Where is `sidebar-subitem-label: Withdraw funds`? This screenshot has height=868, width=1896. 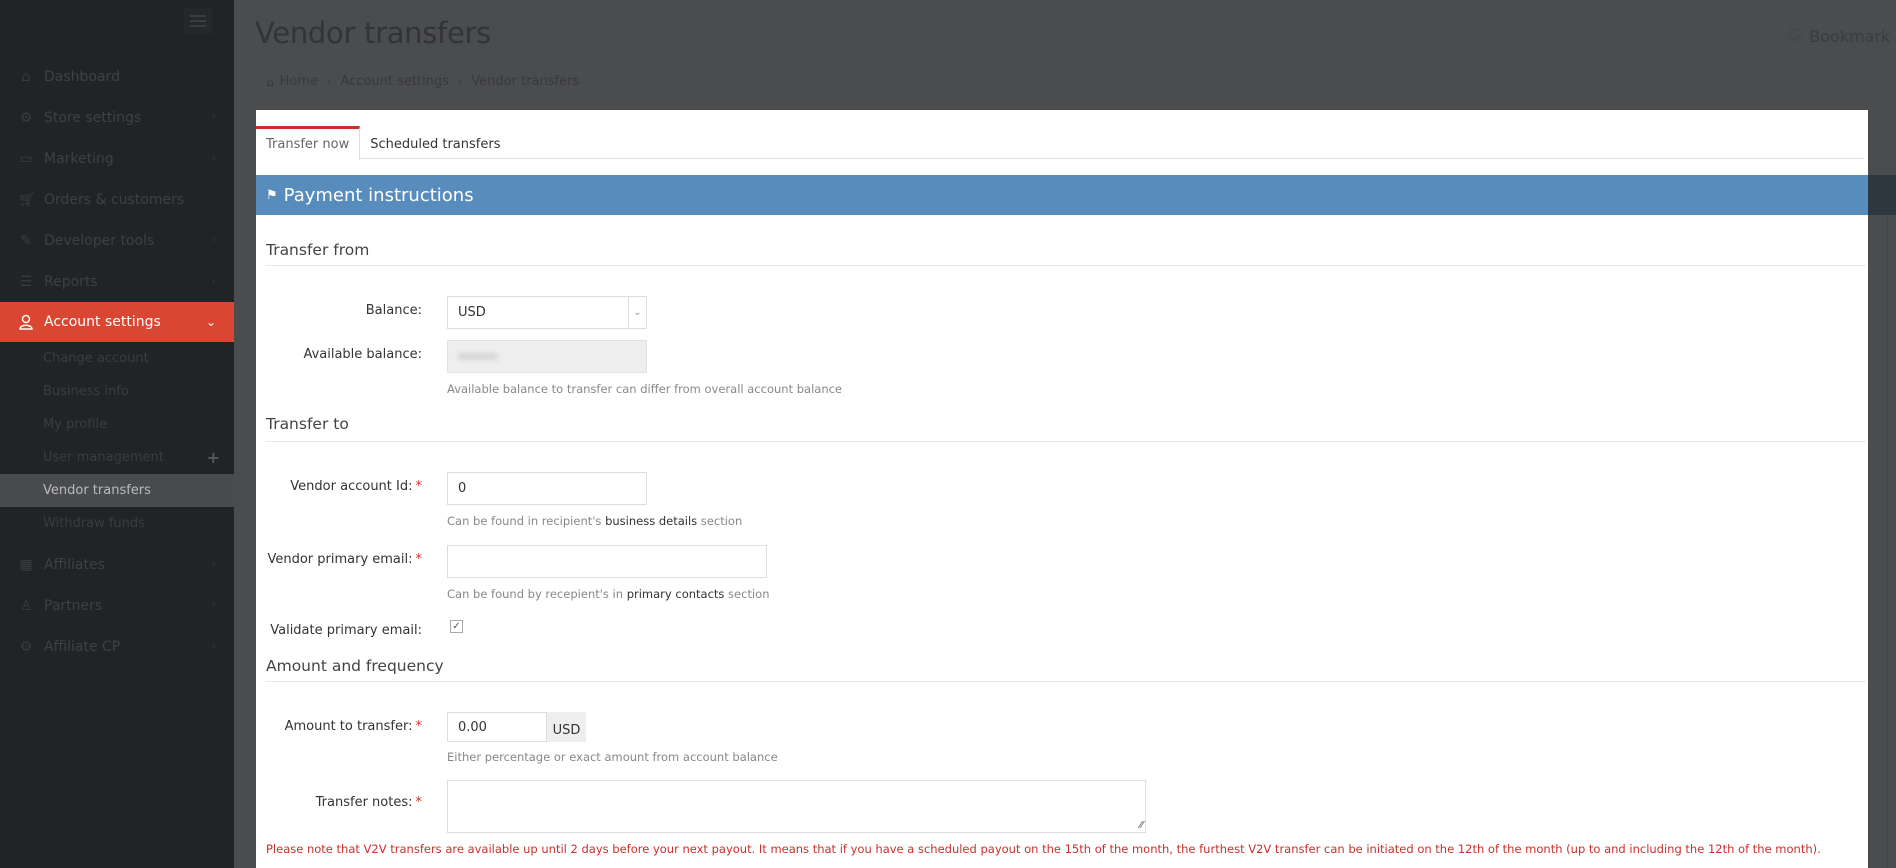
sidebar-subitem-label: Withdraw funds is located at coordinates (94, 523).